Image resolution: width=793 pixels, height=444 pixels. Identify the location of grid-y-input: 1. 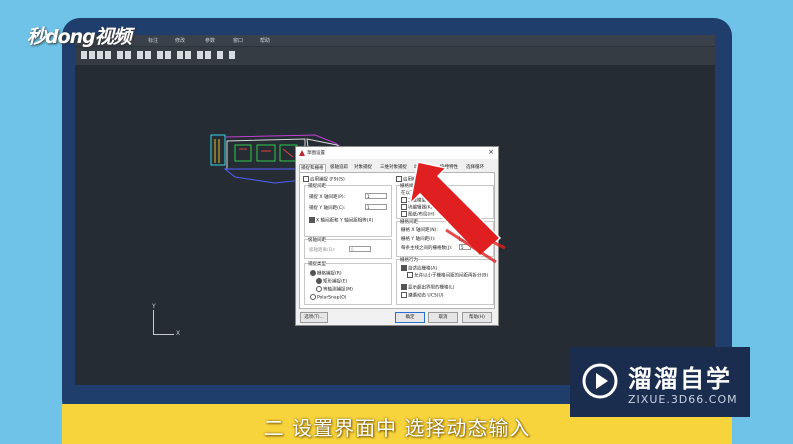
(470, 238).